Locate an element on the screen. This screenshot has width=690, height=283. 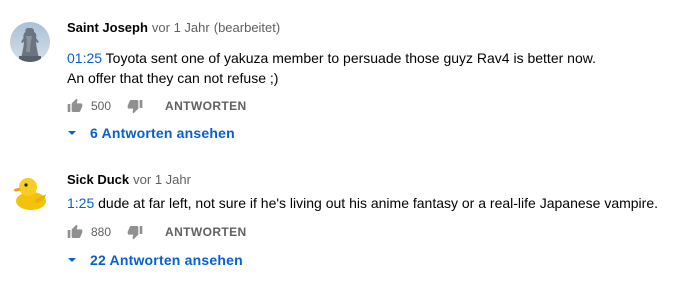
like-count: 880 is located at coordinates (101, 232).